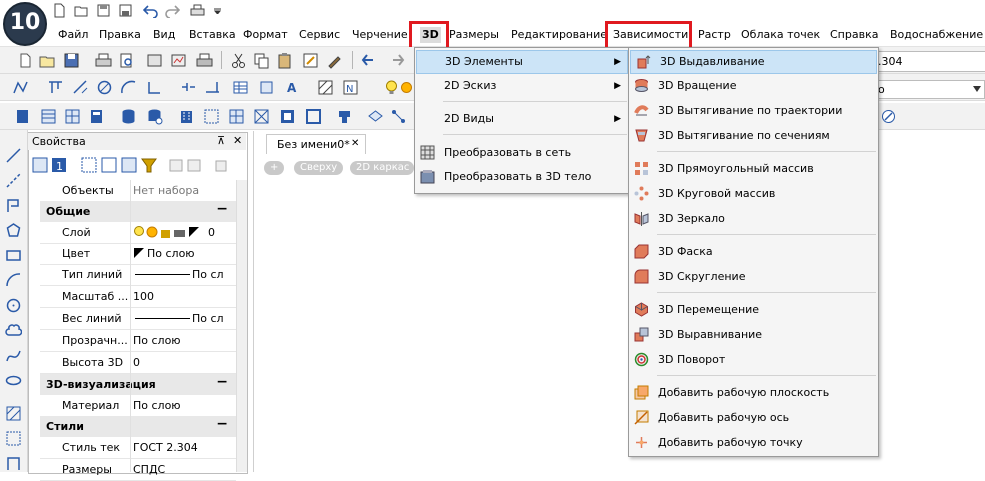 Image resolution: width=985 pixels, height=481 pixels. Describe the element at coordinates (81, 10) in the screenshot. I see `open-folder-icon` at that location.